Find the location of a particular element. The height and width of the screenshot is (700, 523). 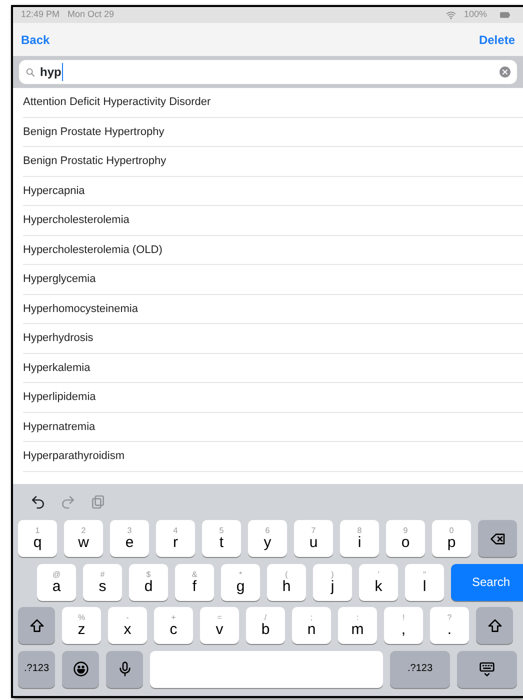

result-item: Benign Prostate Hypertrophy is located at coordinates (273, 132).